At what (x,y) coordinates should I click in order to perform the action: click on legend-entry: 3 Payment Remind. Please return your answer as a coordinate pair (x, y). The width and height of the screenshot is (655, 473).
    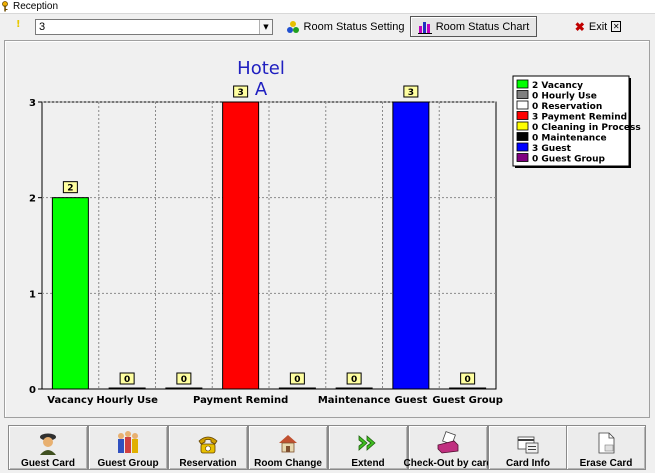
    Looking at the image, I should click on (579, 118).